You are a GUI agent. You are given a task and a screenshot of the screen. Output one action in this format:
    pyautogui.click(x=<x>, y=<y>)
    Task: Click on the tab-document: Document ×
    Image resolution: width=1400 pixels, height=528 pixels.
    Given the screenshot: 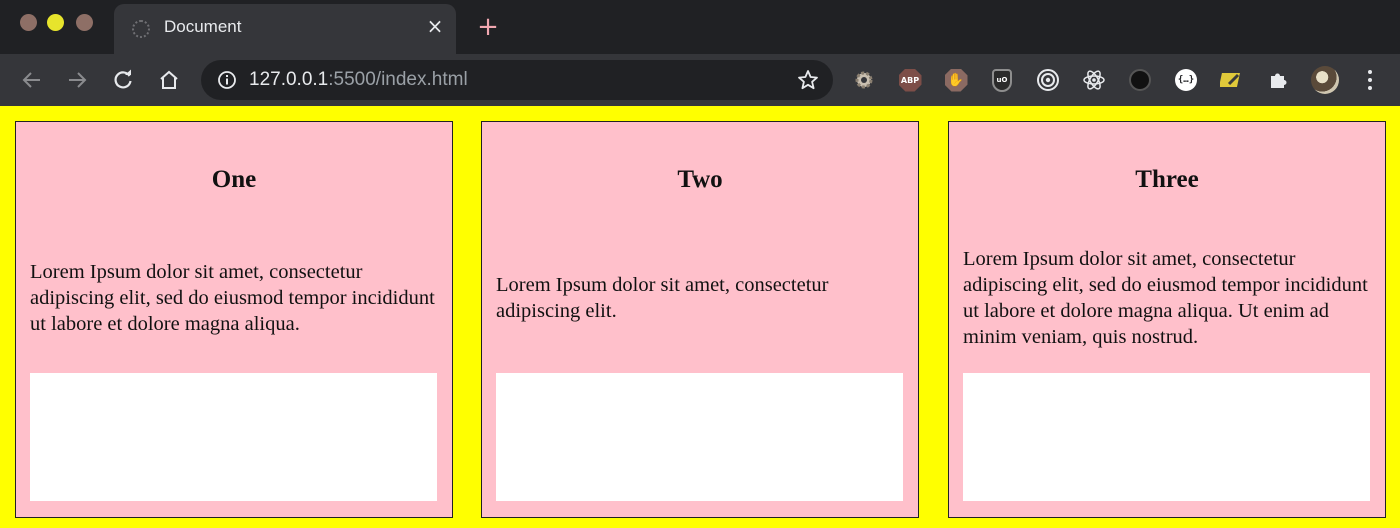 What is the action you would take?
    pyautogui.click(x=285, y=29)
    